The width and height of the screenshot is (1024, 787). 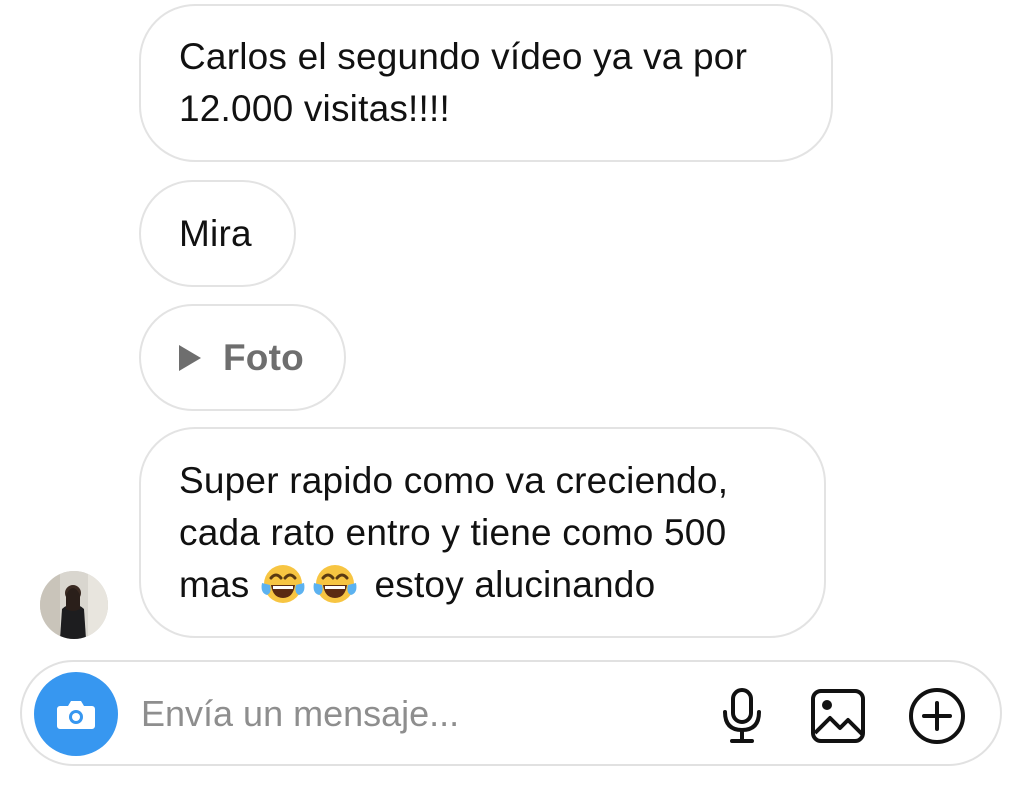 I want to click on microphone-icon, so click(x=742, y=715).